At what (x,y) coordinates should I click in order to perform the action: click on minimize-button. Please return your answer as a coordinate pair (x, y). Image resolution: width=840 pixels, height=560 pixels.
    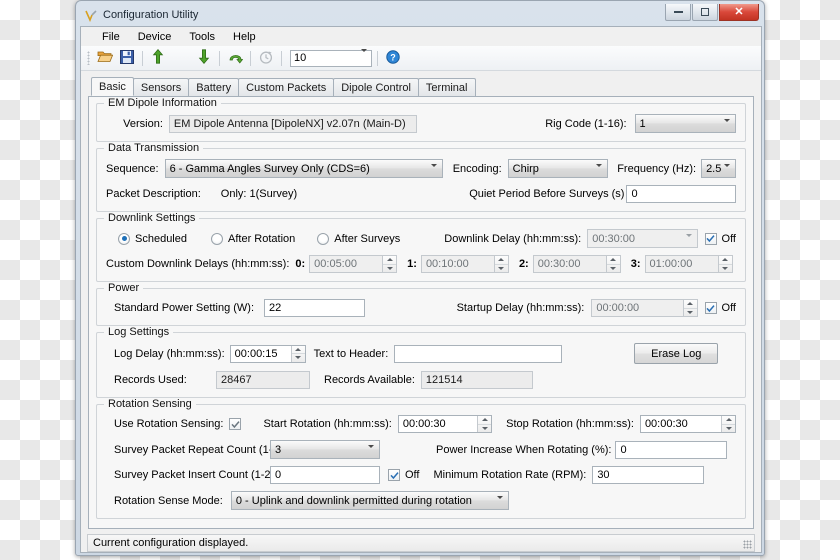
    Looking at the image, I should click on (678, 12).